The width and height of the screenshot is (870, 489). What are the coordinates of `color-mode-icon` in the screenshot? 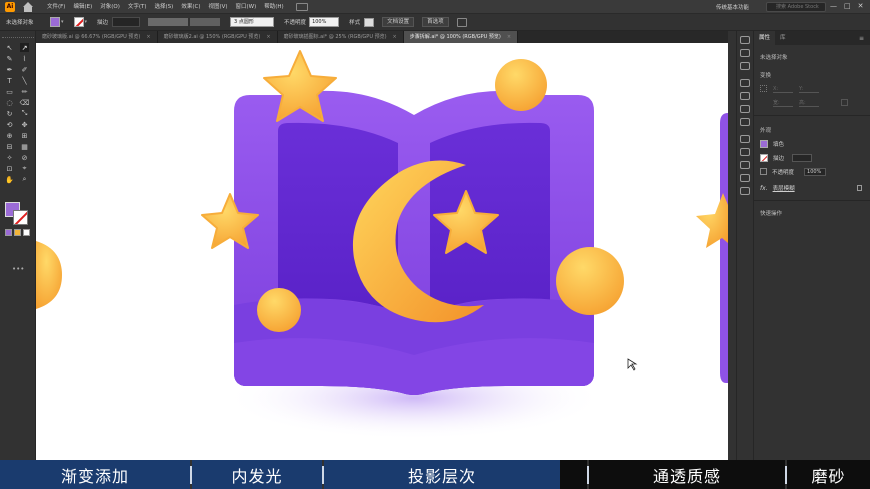 It's located at (8, 232).